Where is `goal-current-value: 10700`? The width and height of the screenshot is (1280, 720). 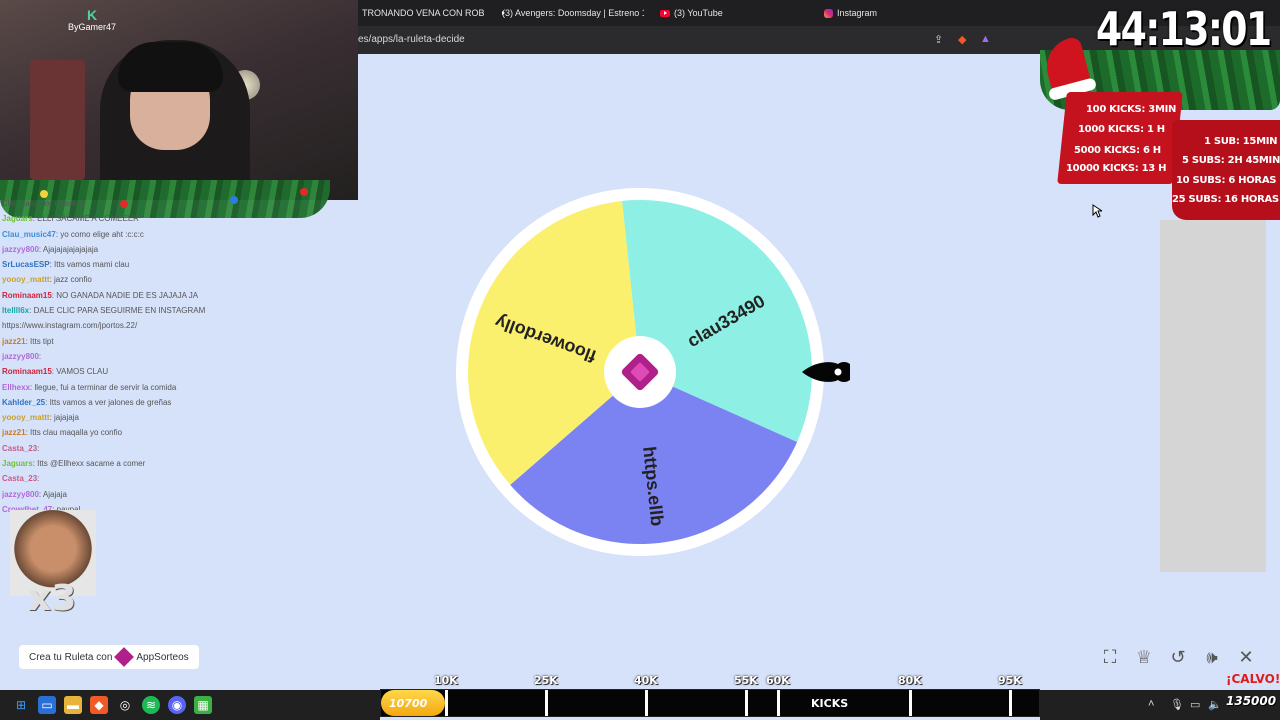 goal-current-value: 10700 is located at coordinates (408, 703).